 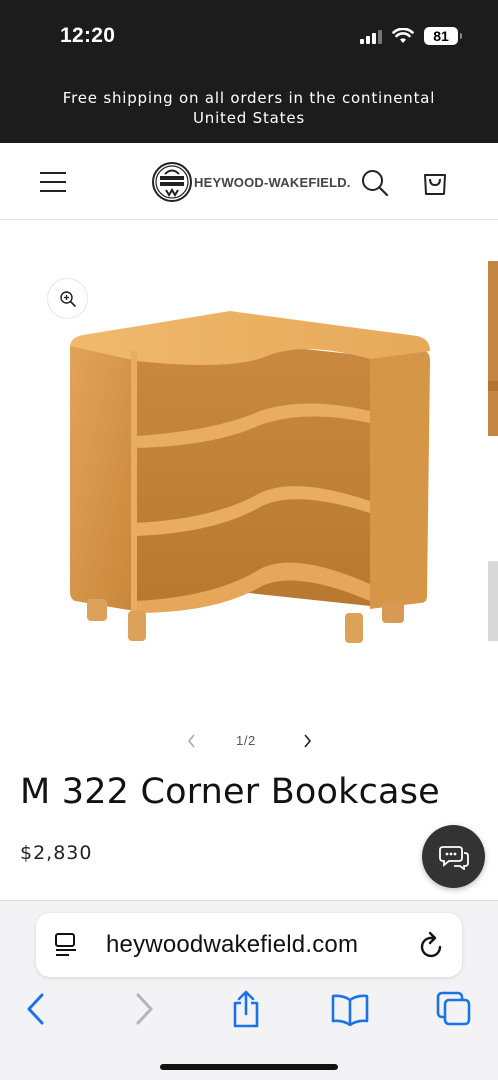 I want to click on url-text: heywoodwakefield.com, so click(x=232, y=944).